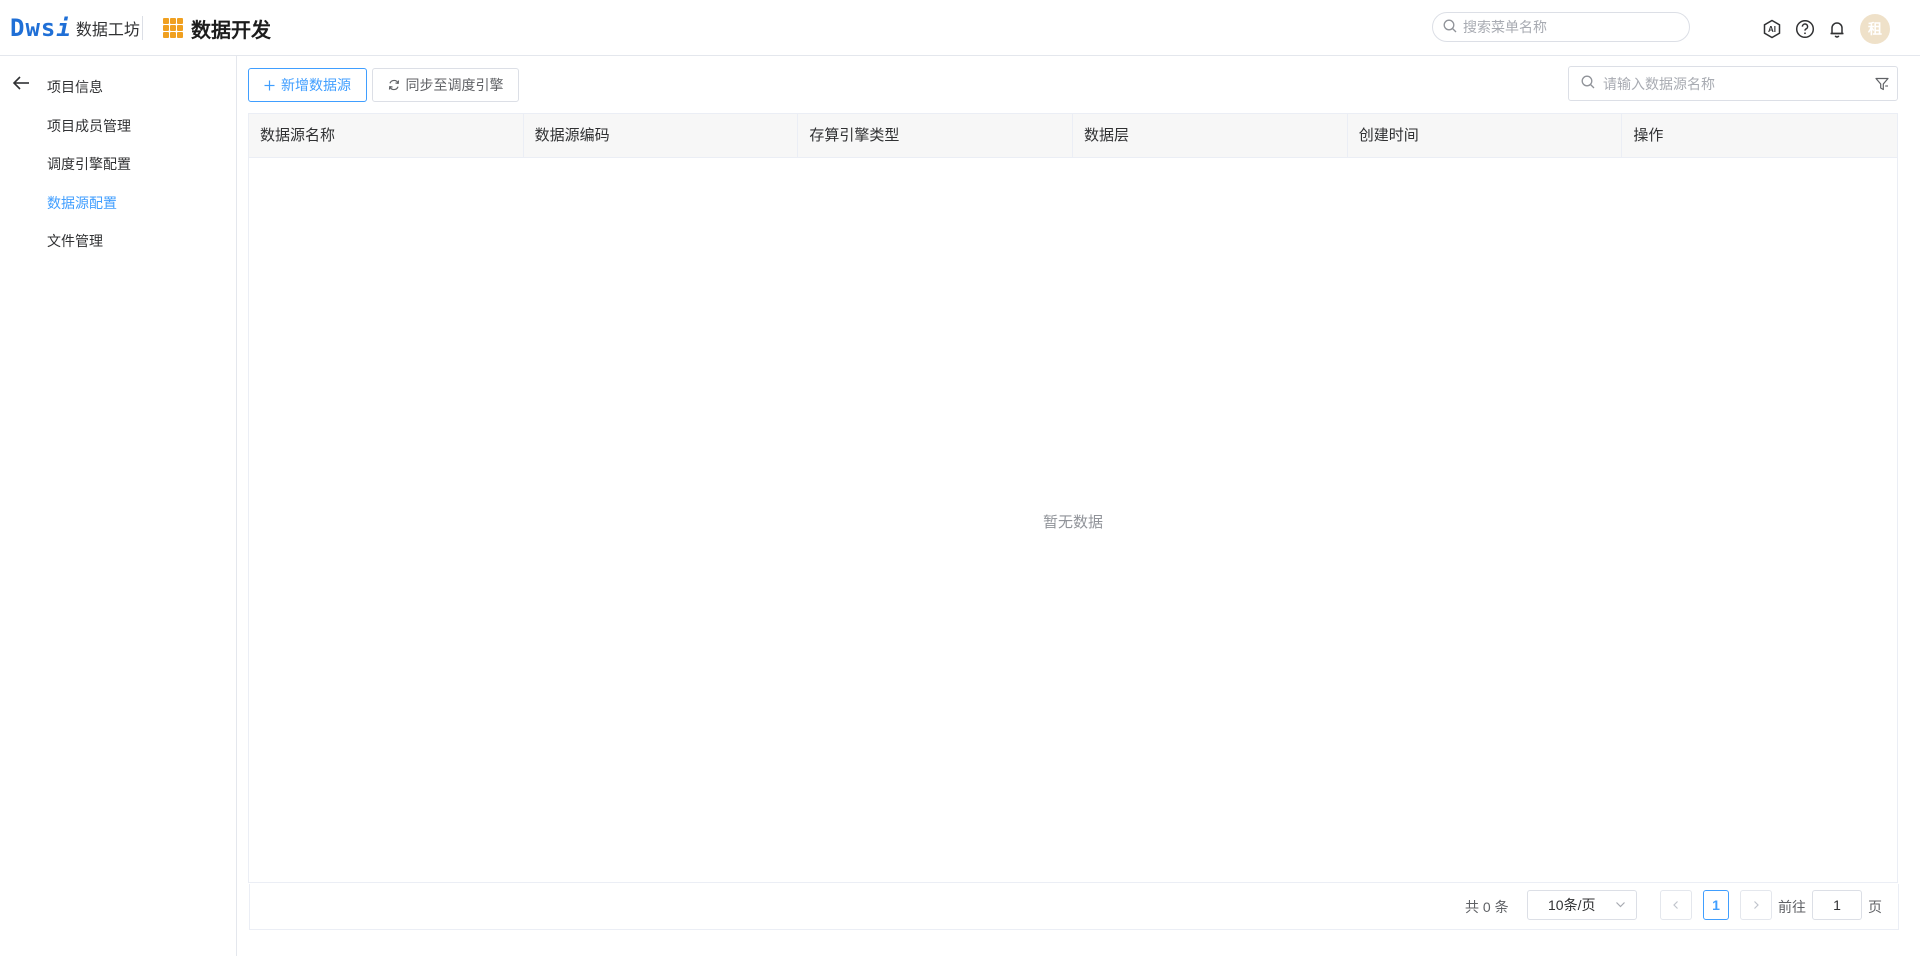 This screenshot has height=962, width=1920. I want to click on menu-search, so click(1561, 27).